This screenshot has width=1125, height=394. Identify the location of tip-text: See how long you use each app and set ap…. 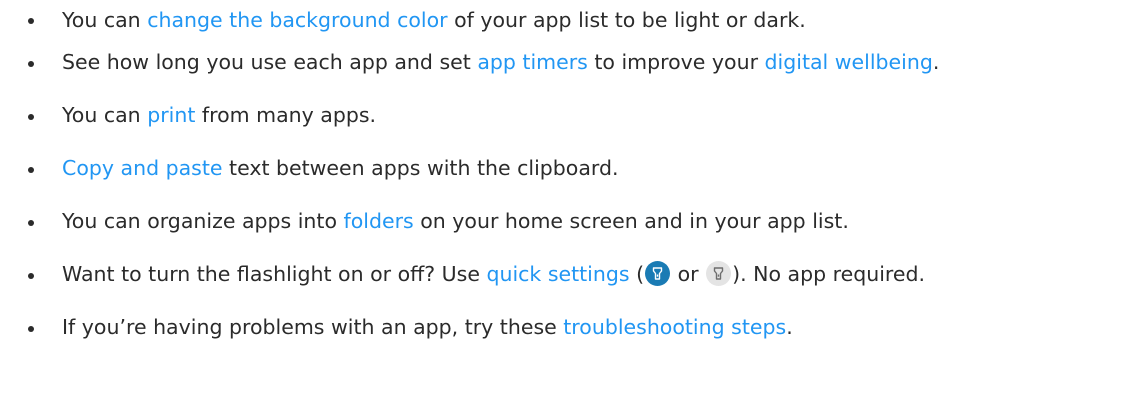
(500, 62).